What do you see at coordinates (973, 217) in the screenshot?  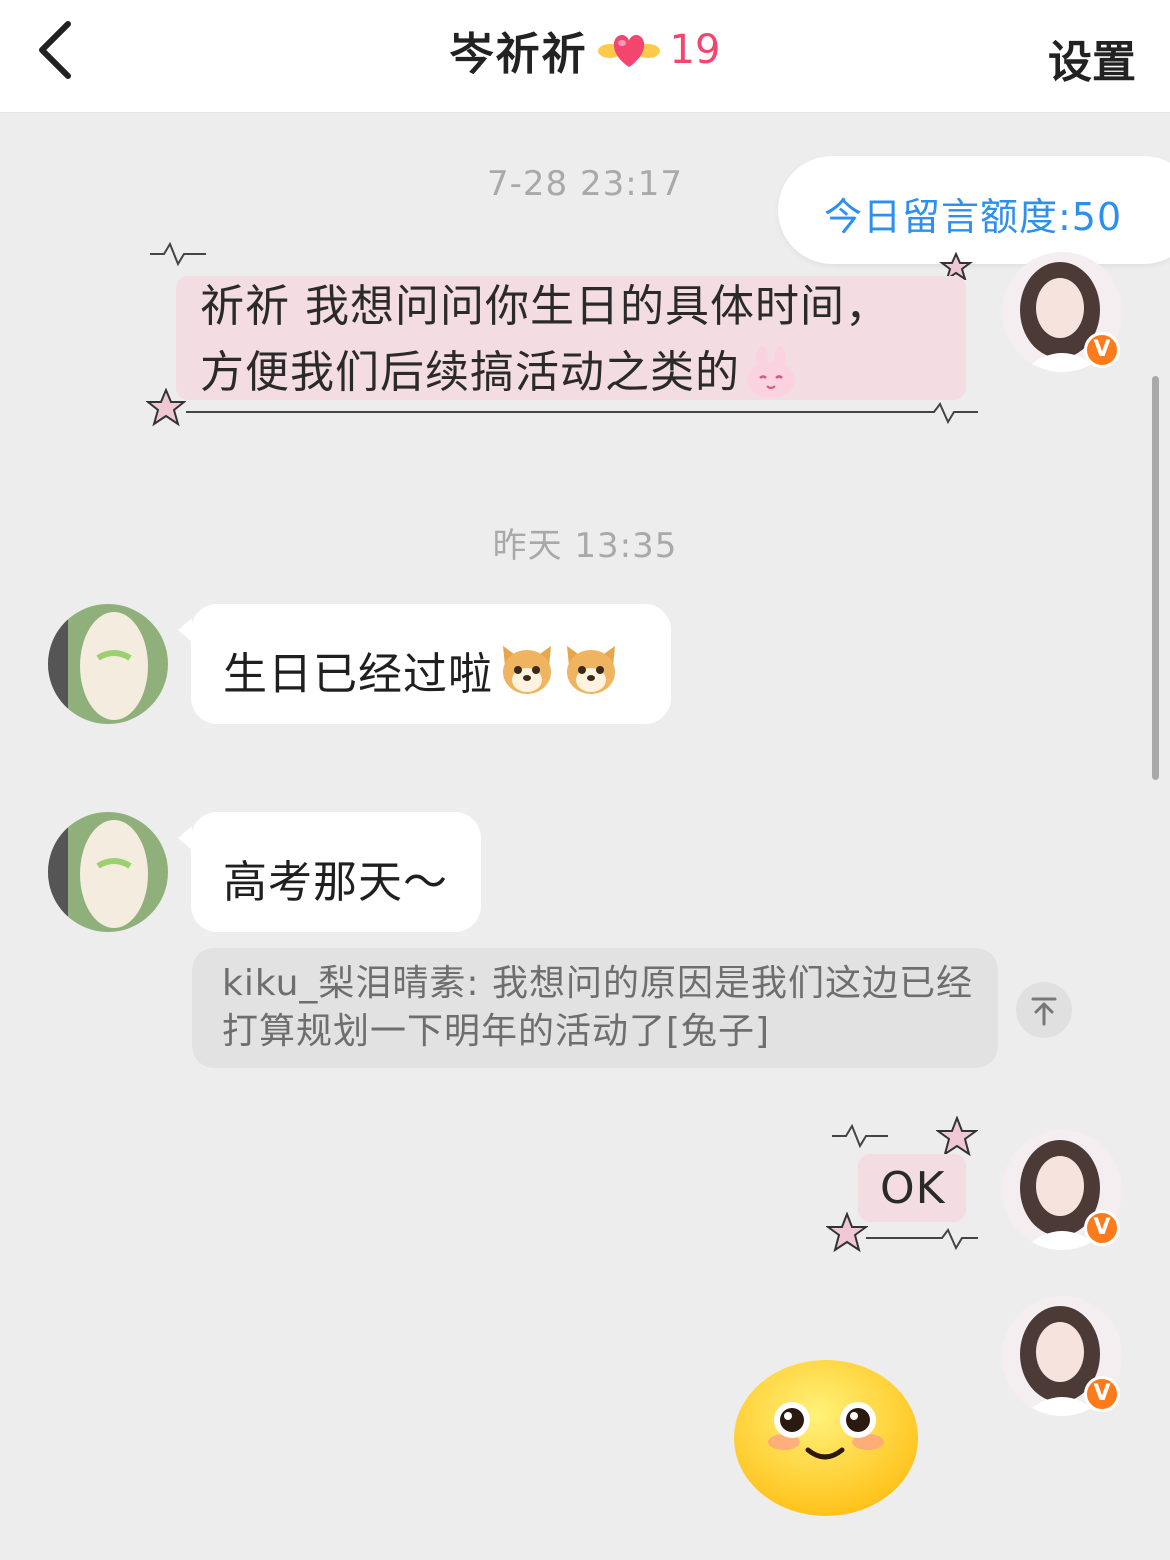 I see `quota-label: 今日留言额度:50` at bounding box center [973, 217].